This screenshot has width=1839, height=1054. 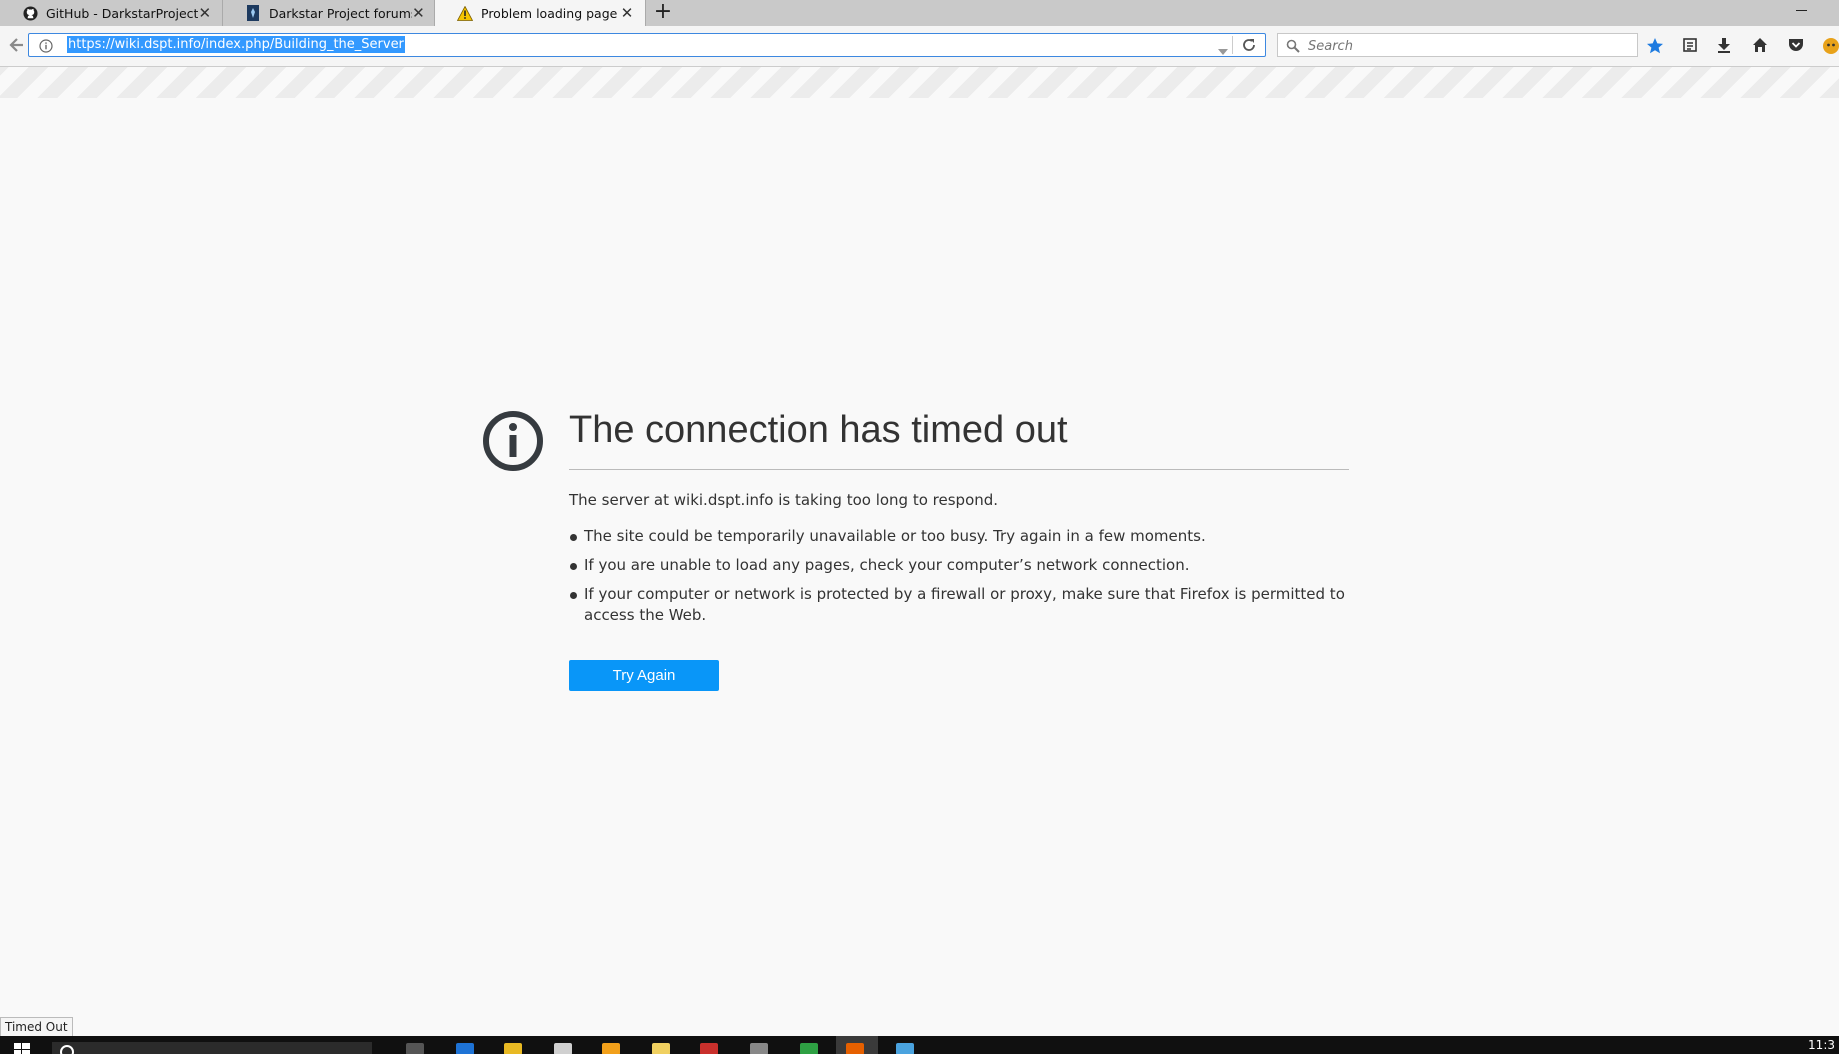 What do you see at coordinates (1223, 48) in the screenshot?
I see `history-dropdown-icon` at bounding box center [1223, 48].